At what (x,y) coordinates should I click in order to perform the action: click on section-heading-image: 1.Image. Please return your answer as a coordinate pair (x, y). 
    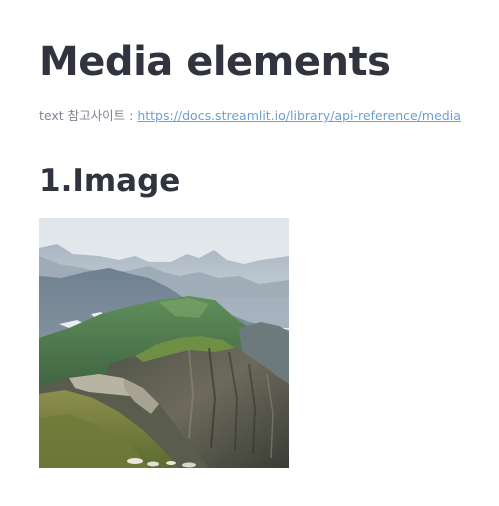
    Looking at the image, I should click on (110, 181).